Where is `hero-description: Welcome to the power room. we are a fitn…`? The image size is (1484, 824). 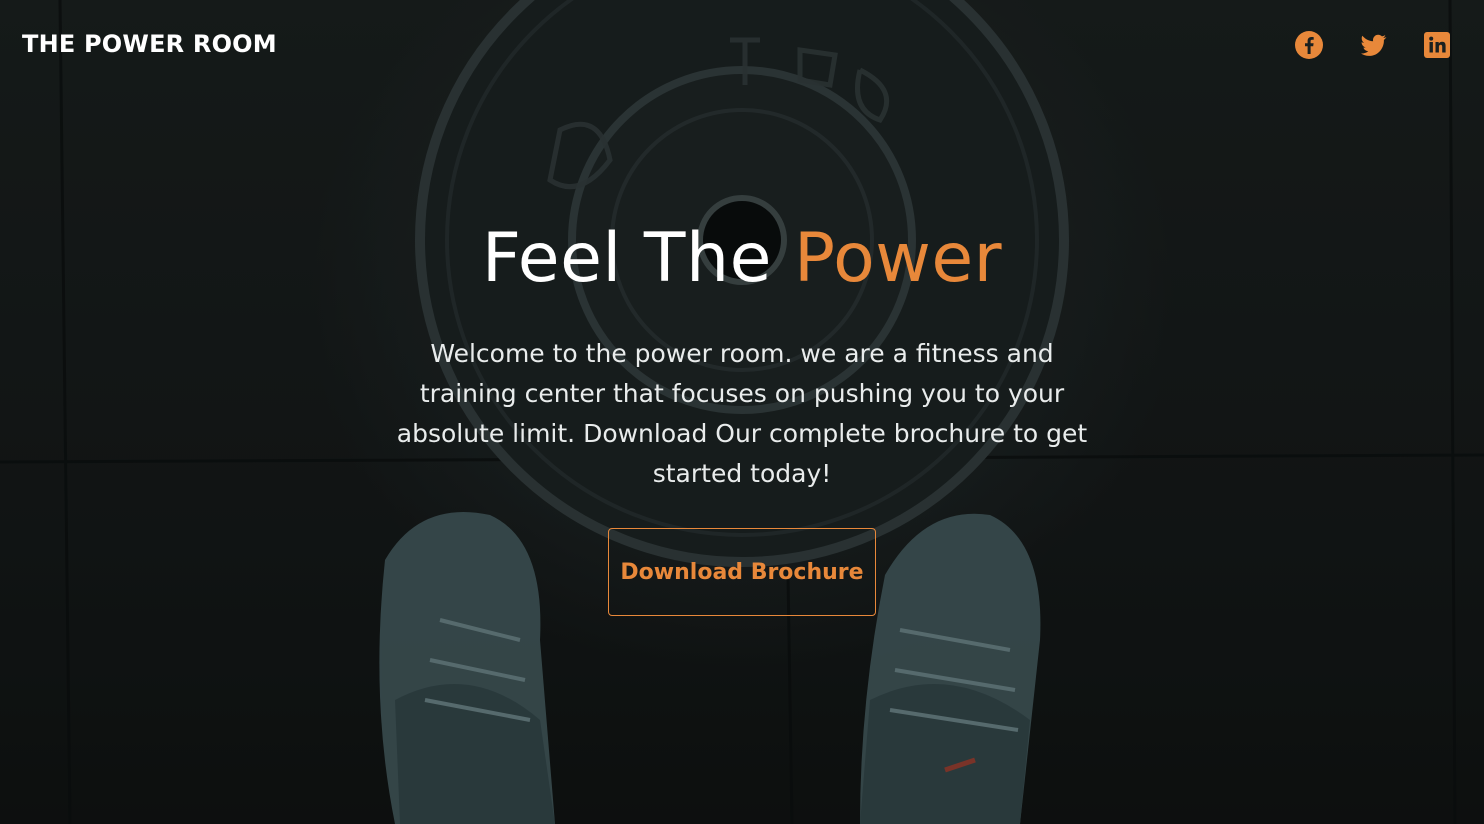 hero-description: Welcome to the power room. we are a fitn… is located at coordinates (742, 413).